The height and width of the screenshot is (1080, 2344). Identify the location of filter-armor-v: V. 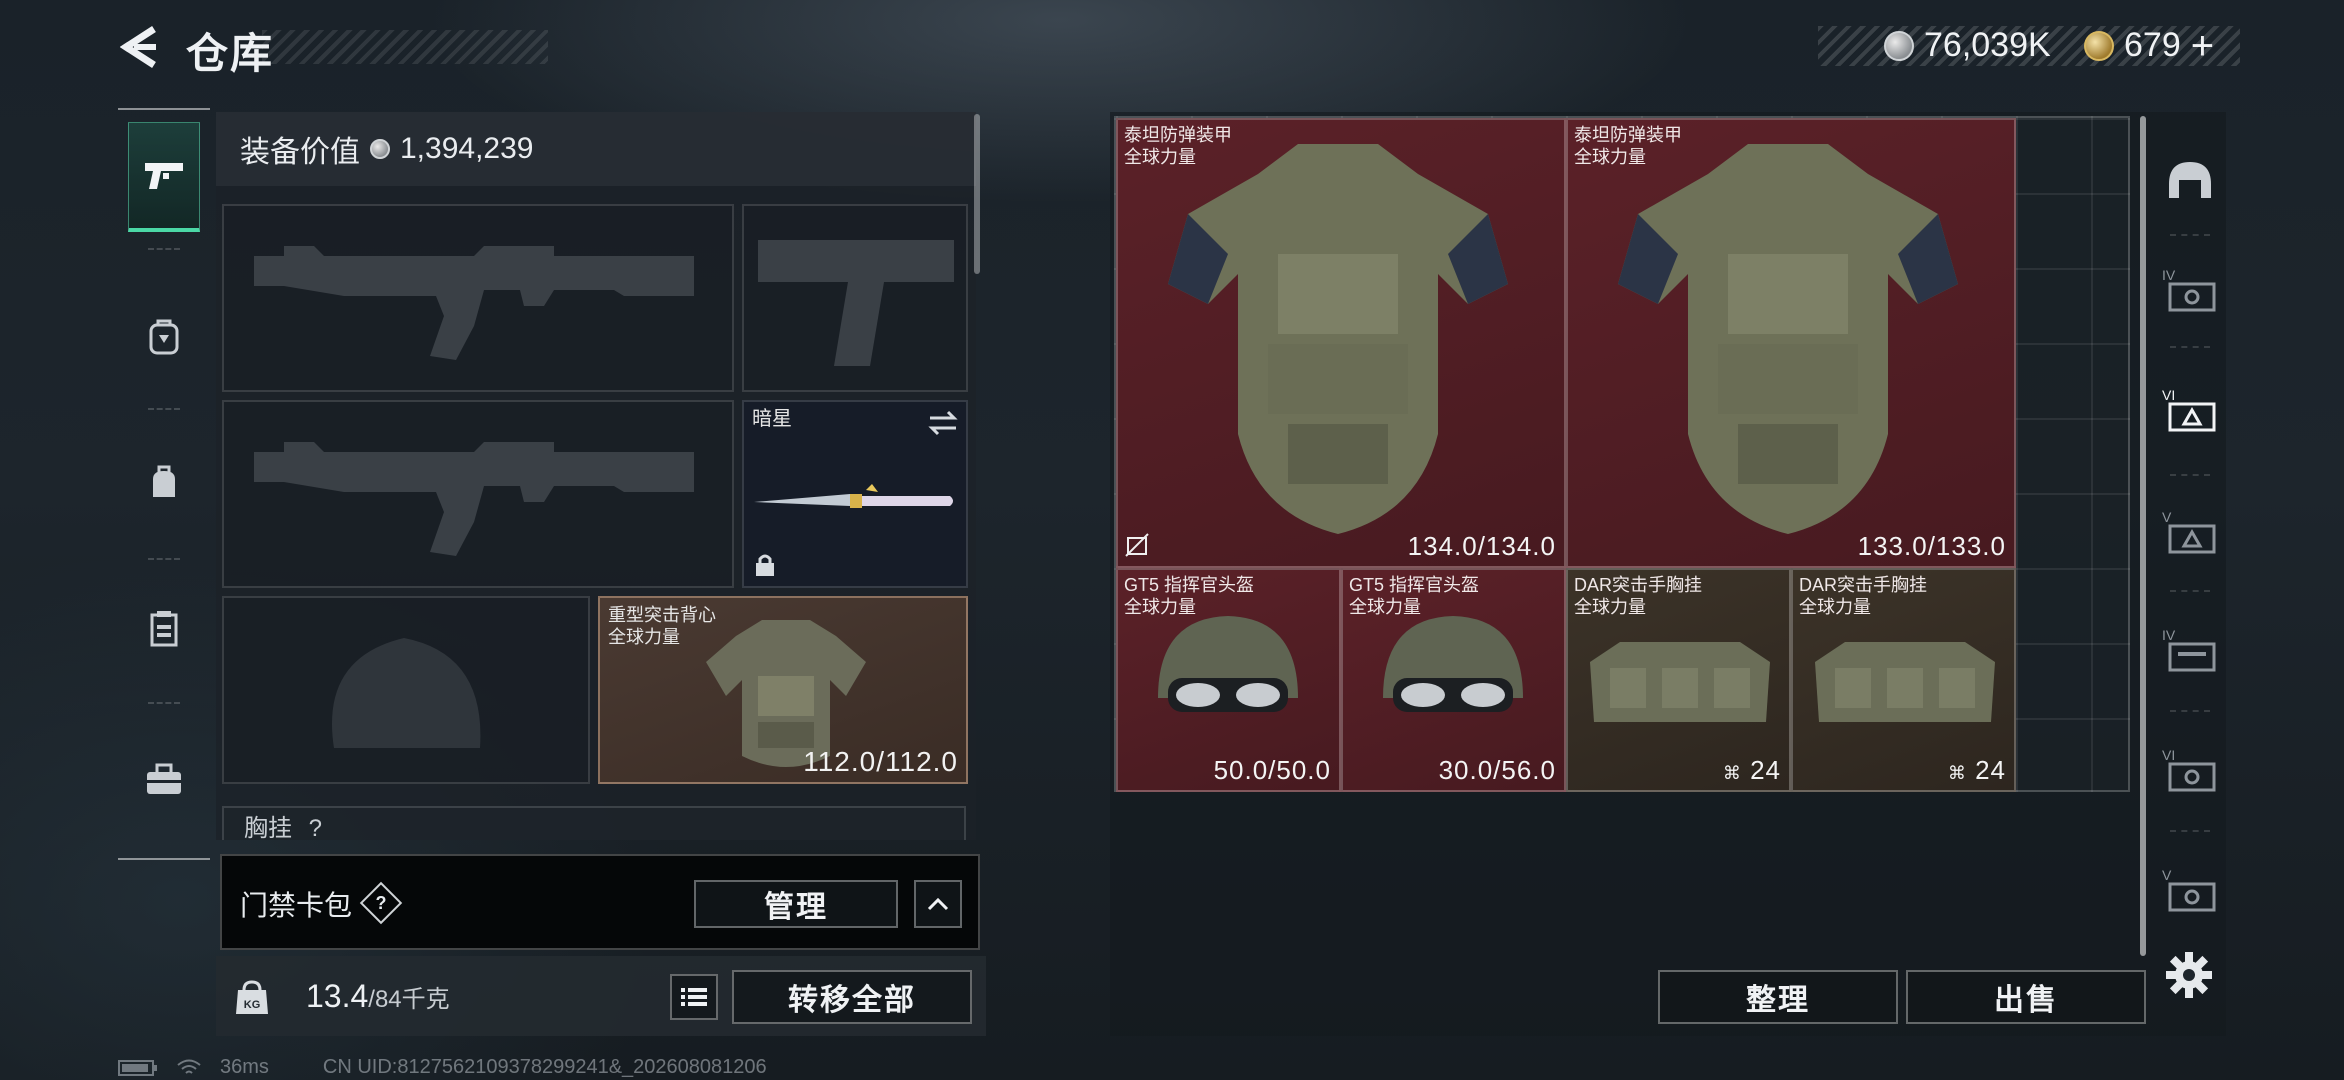
(2190, 532).